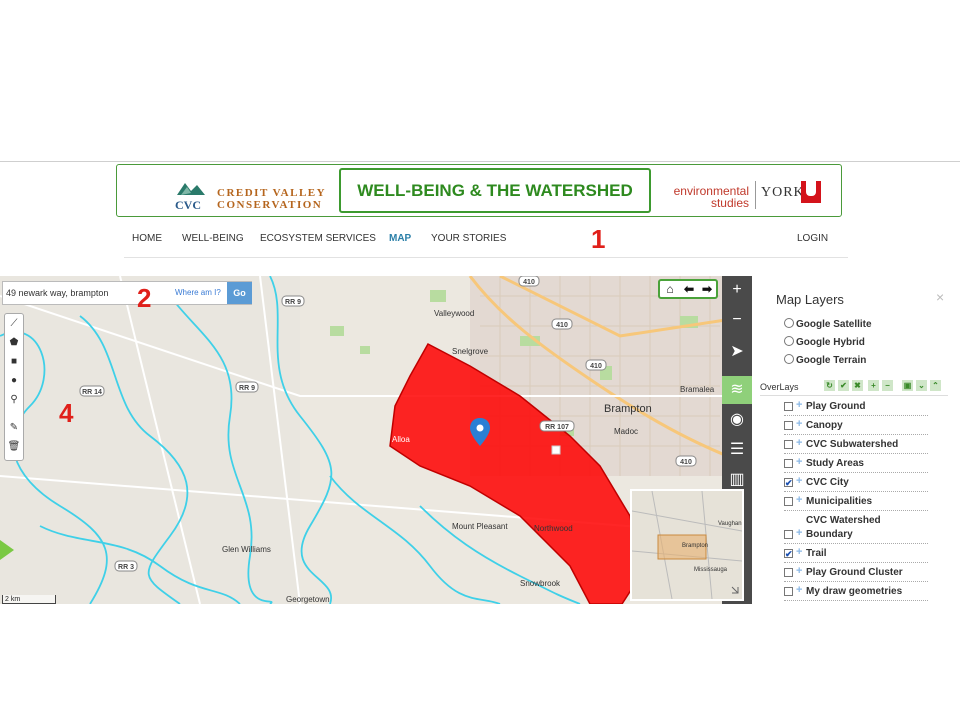  What do you see at coordinates (697, 389) in the screenshot?
I see `place-label: Bramalea` at bounding box center [697, 389].